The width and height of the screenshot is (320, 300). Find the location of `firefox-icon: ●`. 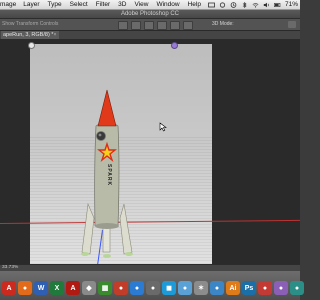

firefox-icon: ● is located at coordinates (25, 288).